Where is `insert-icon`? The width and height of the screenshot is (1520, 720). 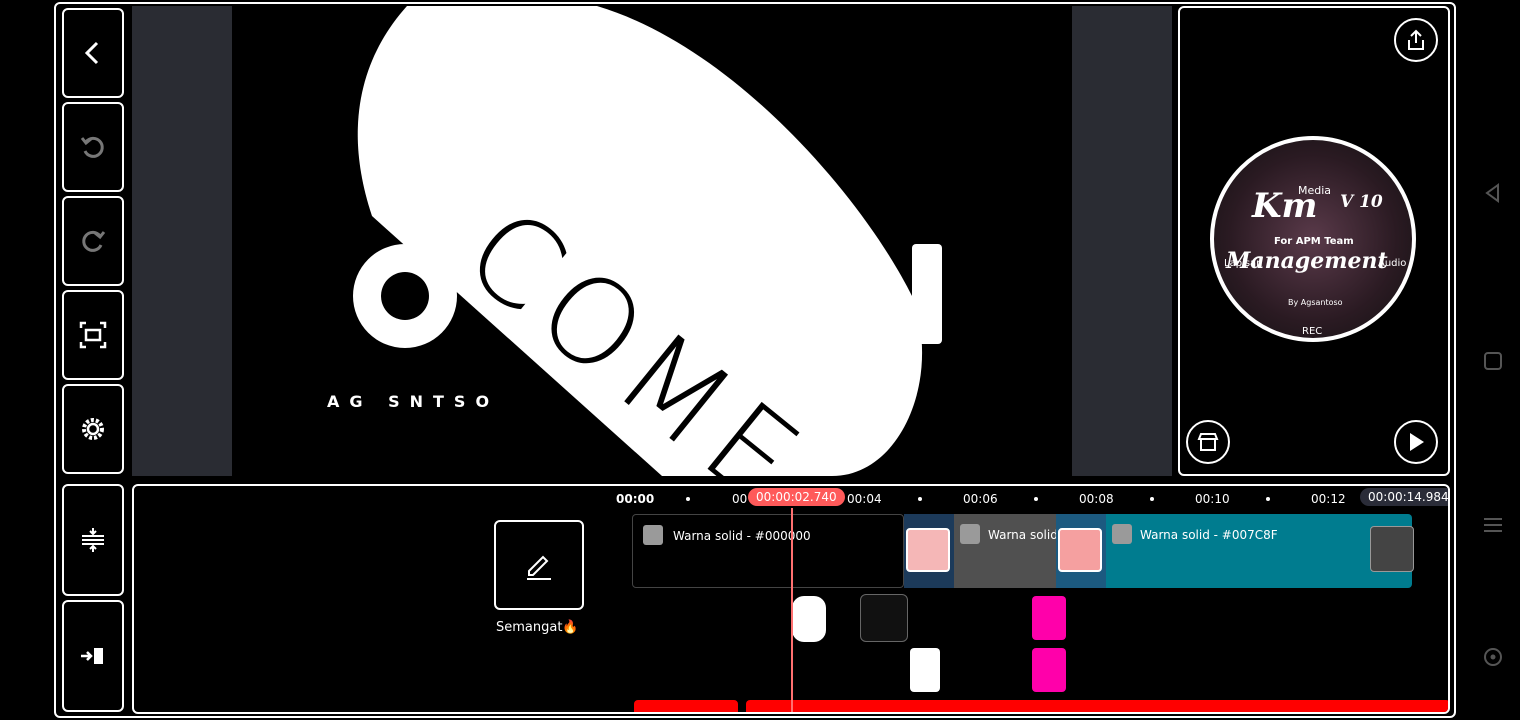 insert-icon is located at coordinates (92, 656).